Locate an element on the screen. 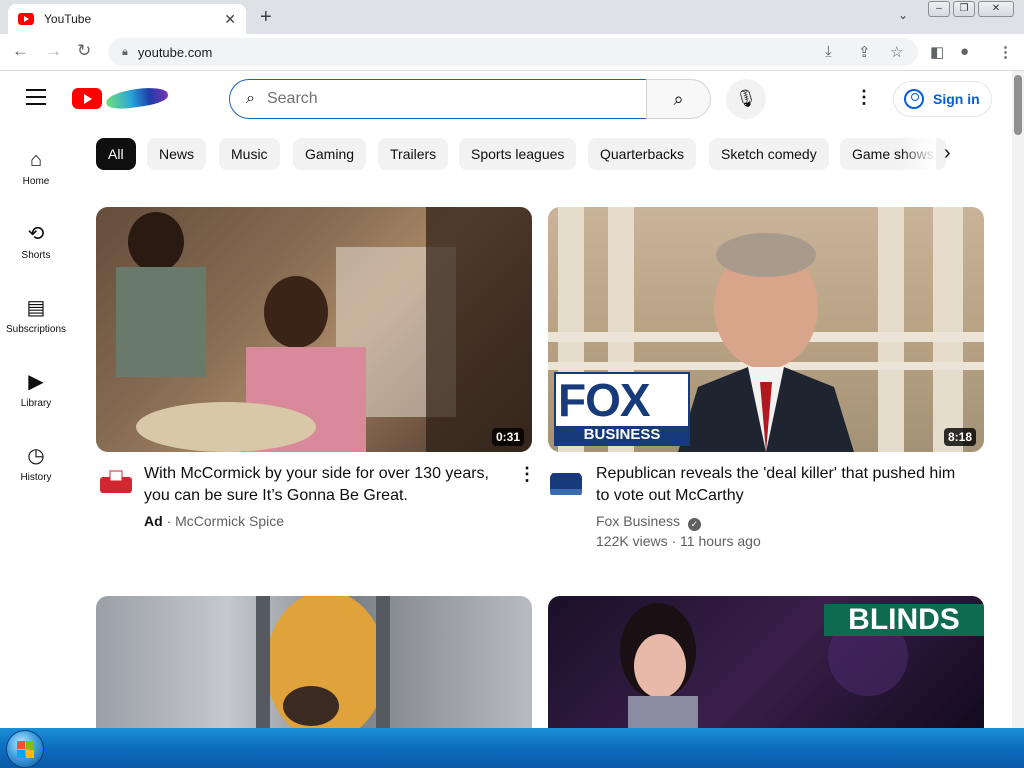 This screenshot has height=768, width=1024. address-url: youtube.com is located at coordinates (175, 52).